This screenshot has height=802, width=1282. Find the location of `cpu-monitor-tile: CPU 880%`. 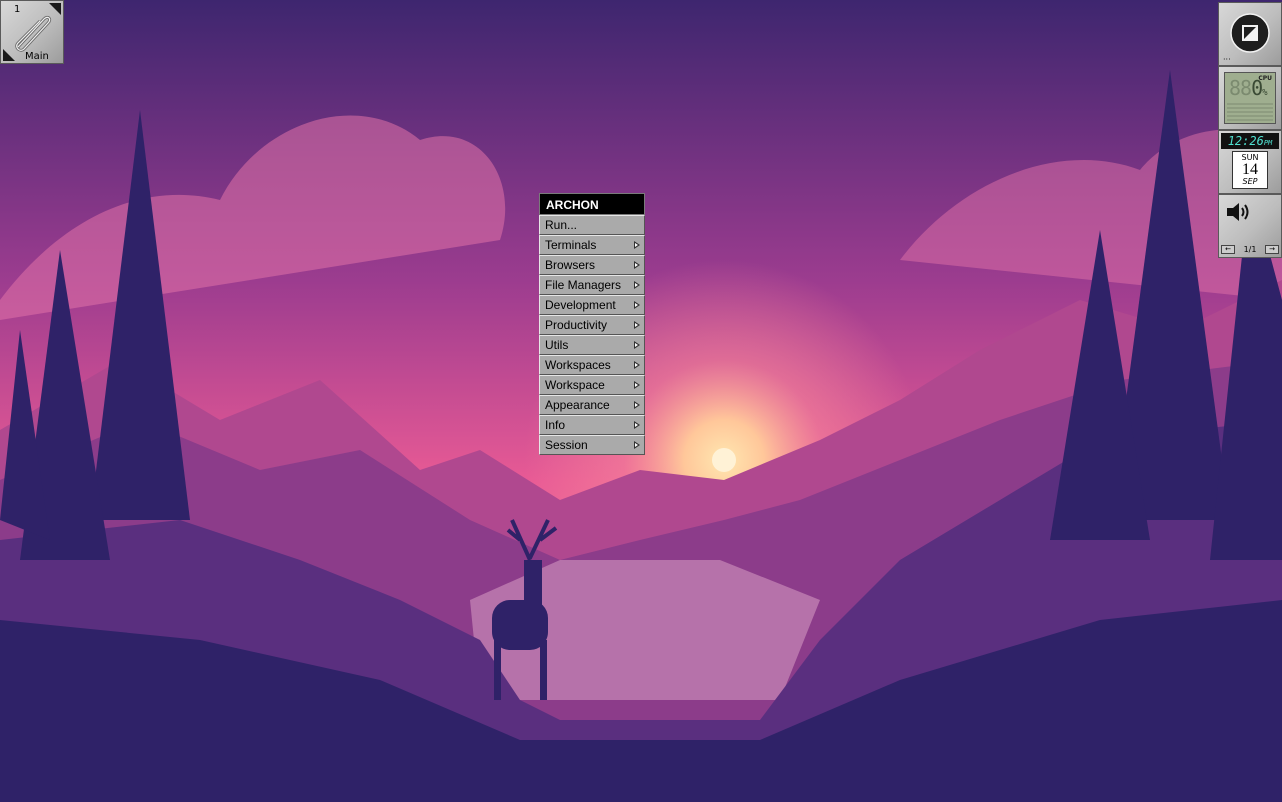

cpu-monitor-tile: CPU 880% is located at coordinates (1250, 98).